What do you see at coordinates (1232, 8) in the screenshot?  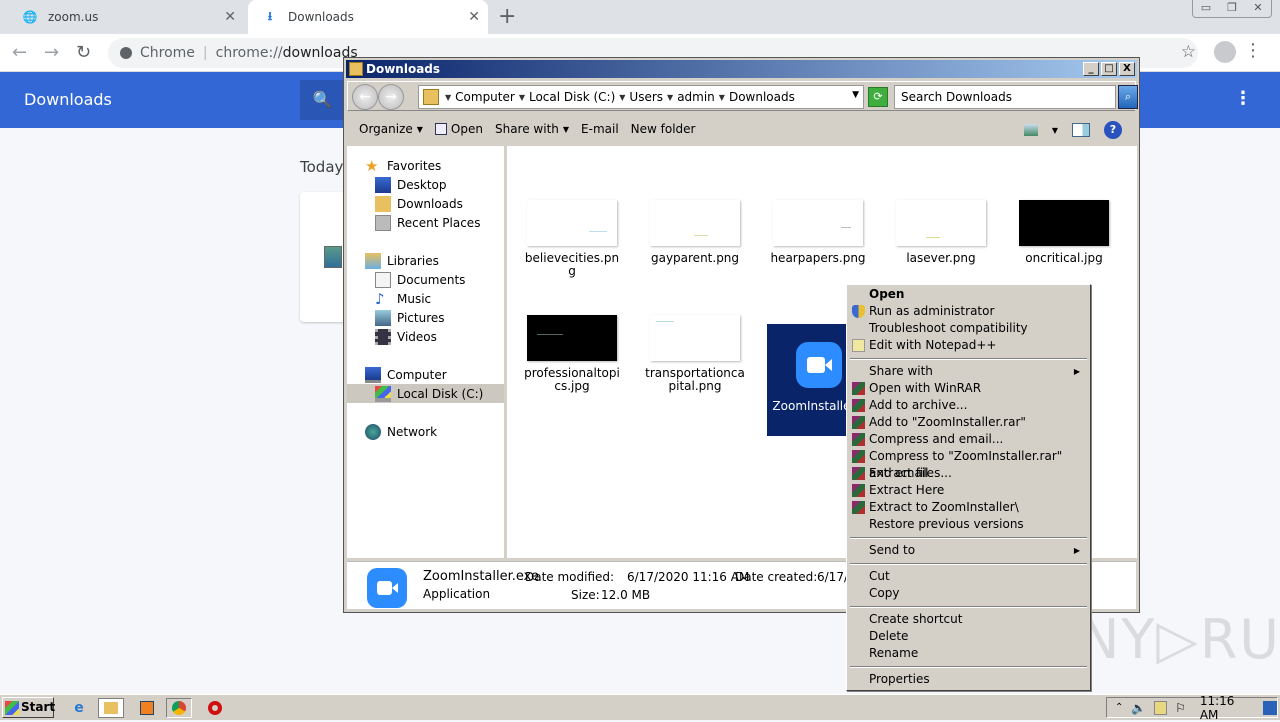 I see `restore-button: ❐` at bounding box center [1232, 8].